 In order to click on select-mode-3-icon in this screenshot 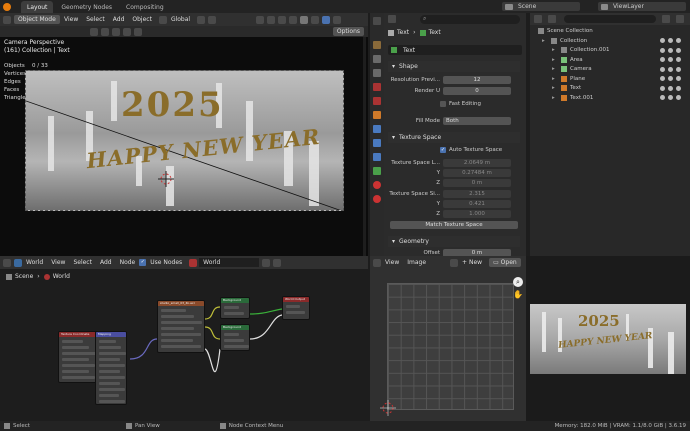, I will do `click(127, 31)`.